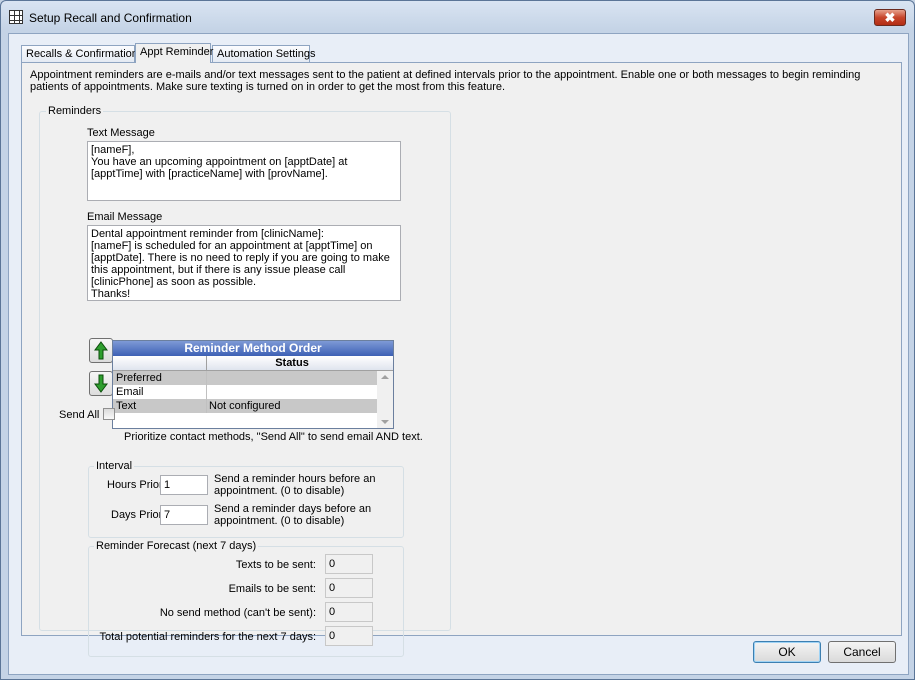 This screenshot has width=915, height=680. Describe the element at coordinates (272, 589) in the screenshot. I see `emails-to-send-label: Emails to be sent:` at that location.